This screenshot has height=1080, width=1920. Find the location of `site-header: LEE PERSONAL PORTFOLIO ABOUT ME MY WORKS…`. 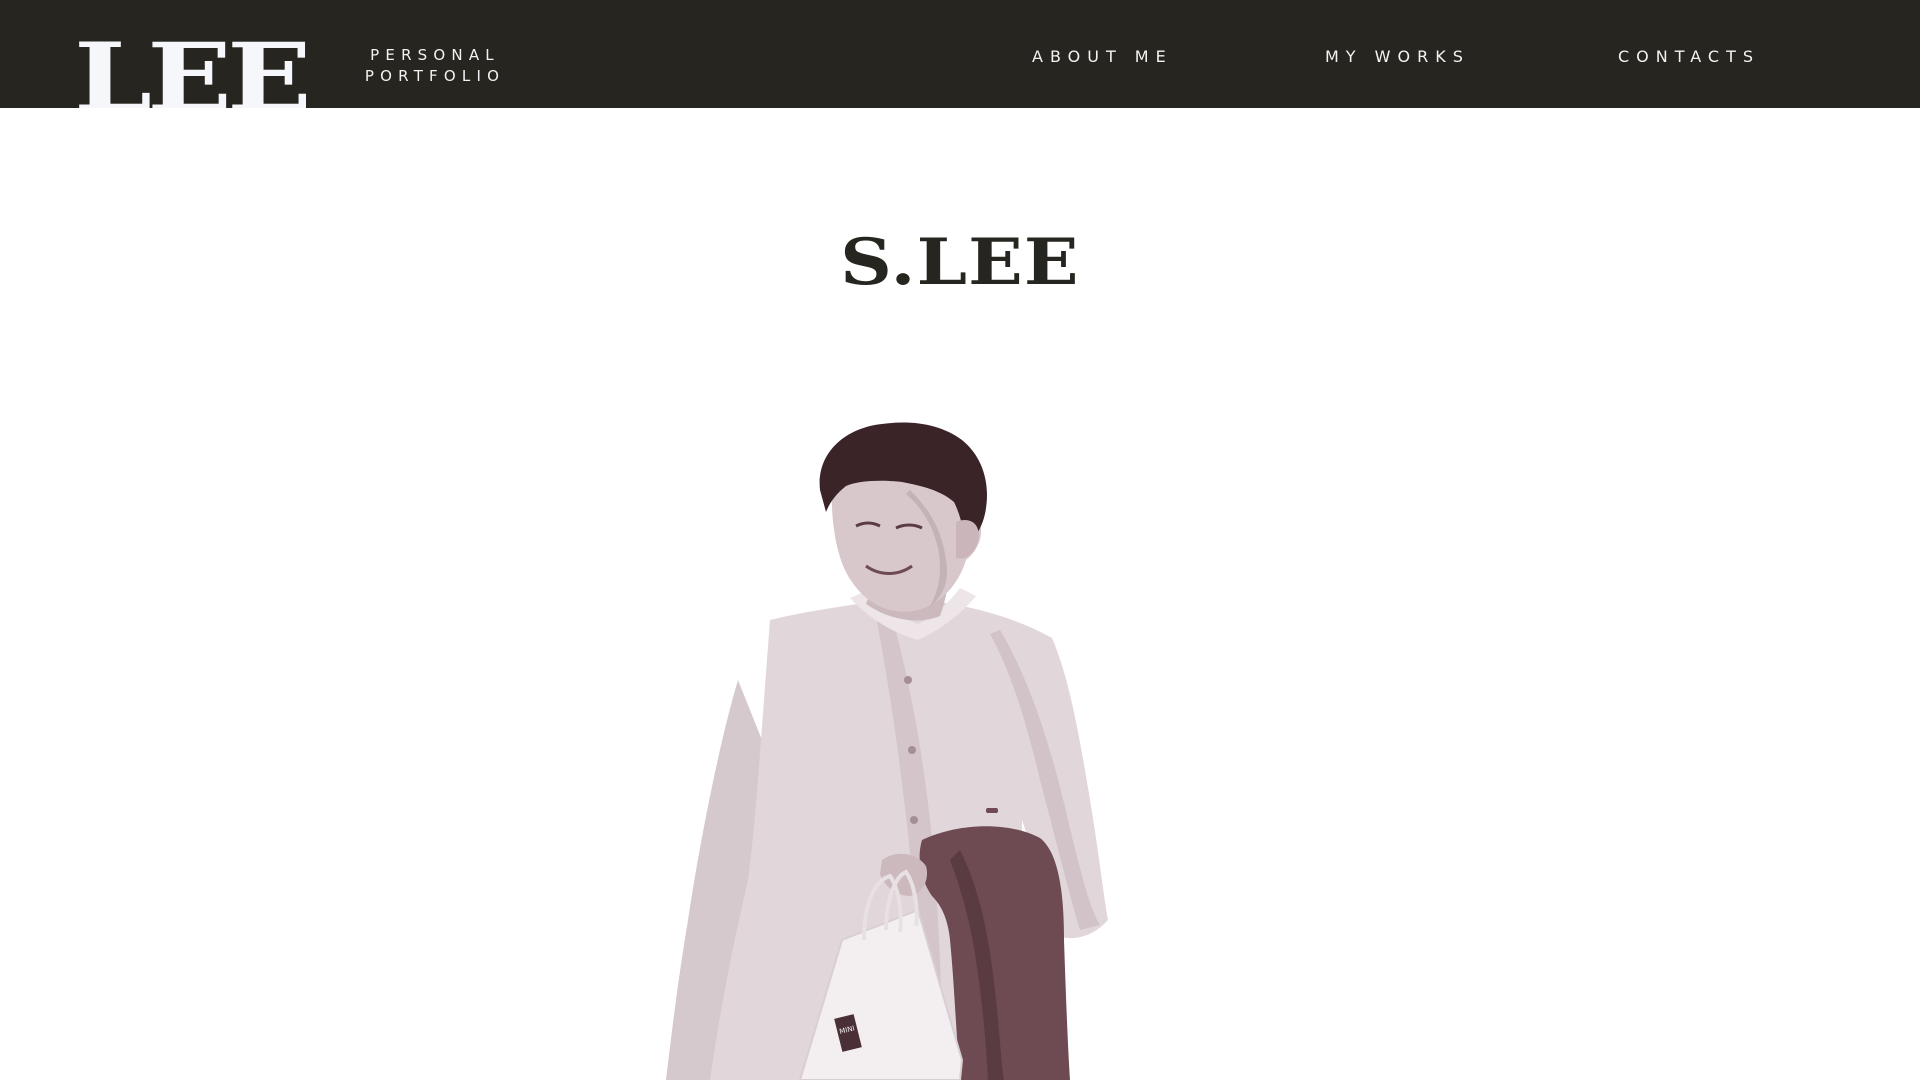

site-header: LEE PERSONAL PORTFOLIO ABOUT ME MY WORKS… is located at coordinates (960, 54).